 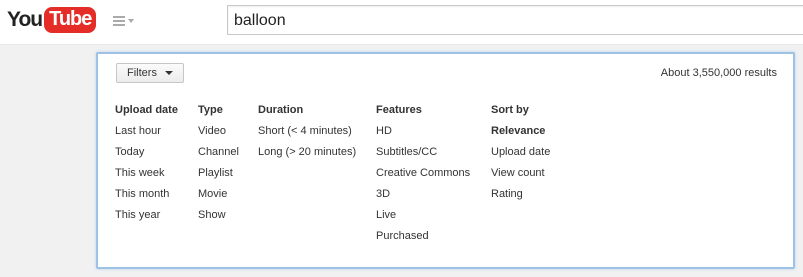 I want to click on filter-option: This month, so click(x=146, y=198).